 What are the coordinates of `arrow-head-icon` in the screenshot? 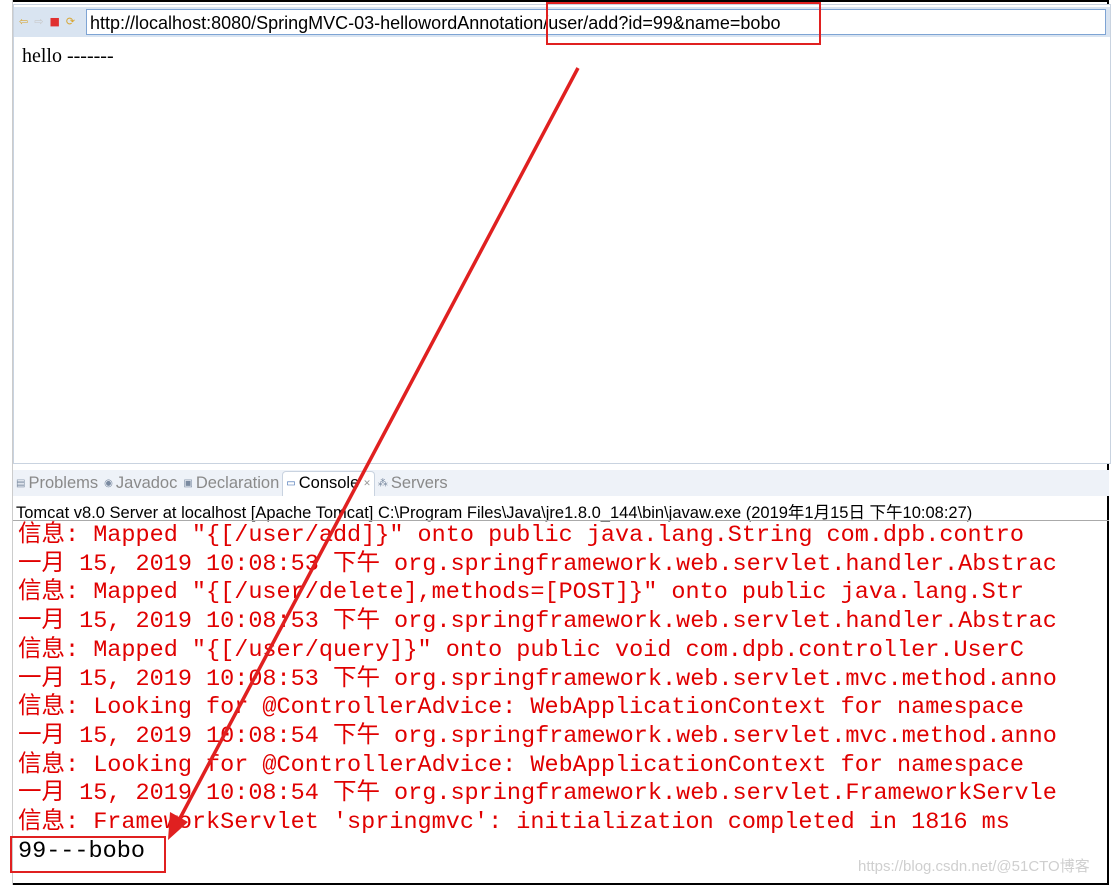 It's located at (178, 826).